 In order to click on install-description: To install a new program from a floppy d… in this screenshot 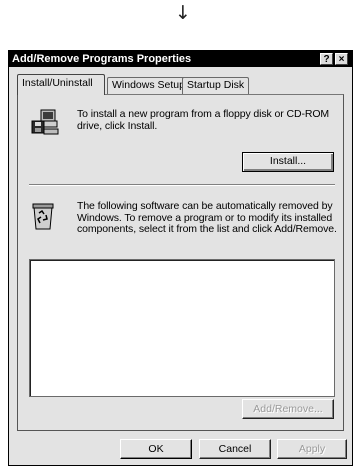, I will do `click(203, 120)`.